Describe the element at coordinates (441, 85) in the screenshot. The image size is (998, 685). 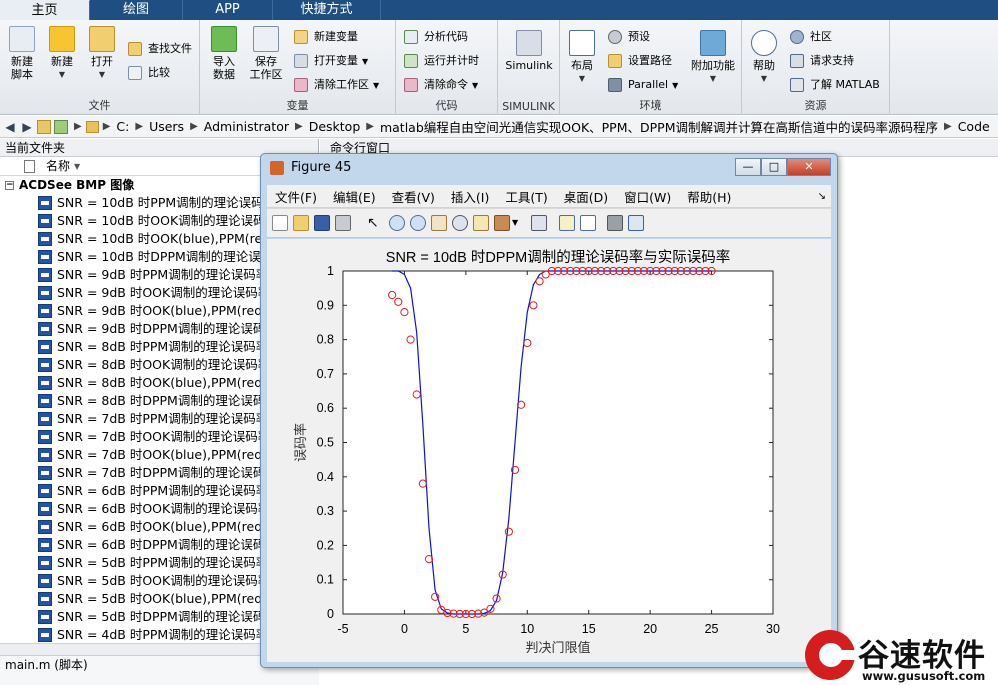
I see `clear-commands-button: 清除命令 ▼` at that location.